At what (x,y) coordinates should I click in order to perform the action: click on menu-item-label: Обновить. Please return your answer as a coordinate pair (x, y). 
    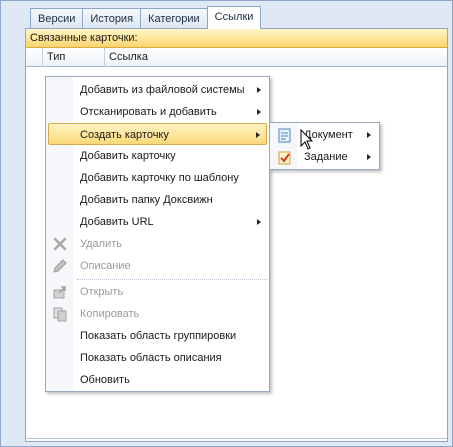
    Looking at the image, I should click on (105, 380).